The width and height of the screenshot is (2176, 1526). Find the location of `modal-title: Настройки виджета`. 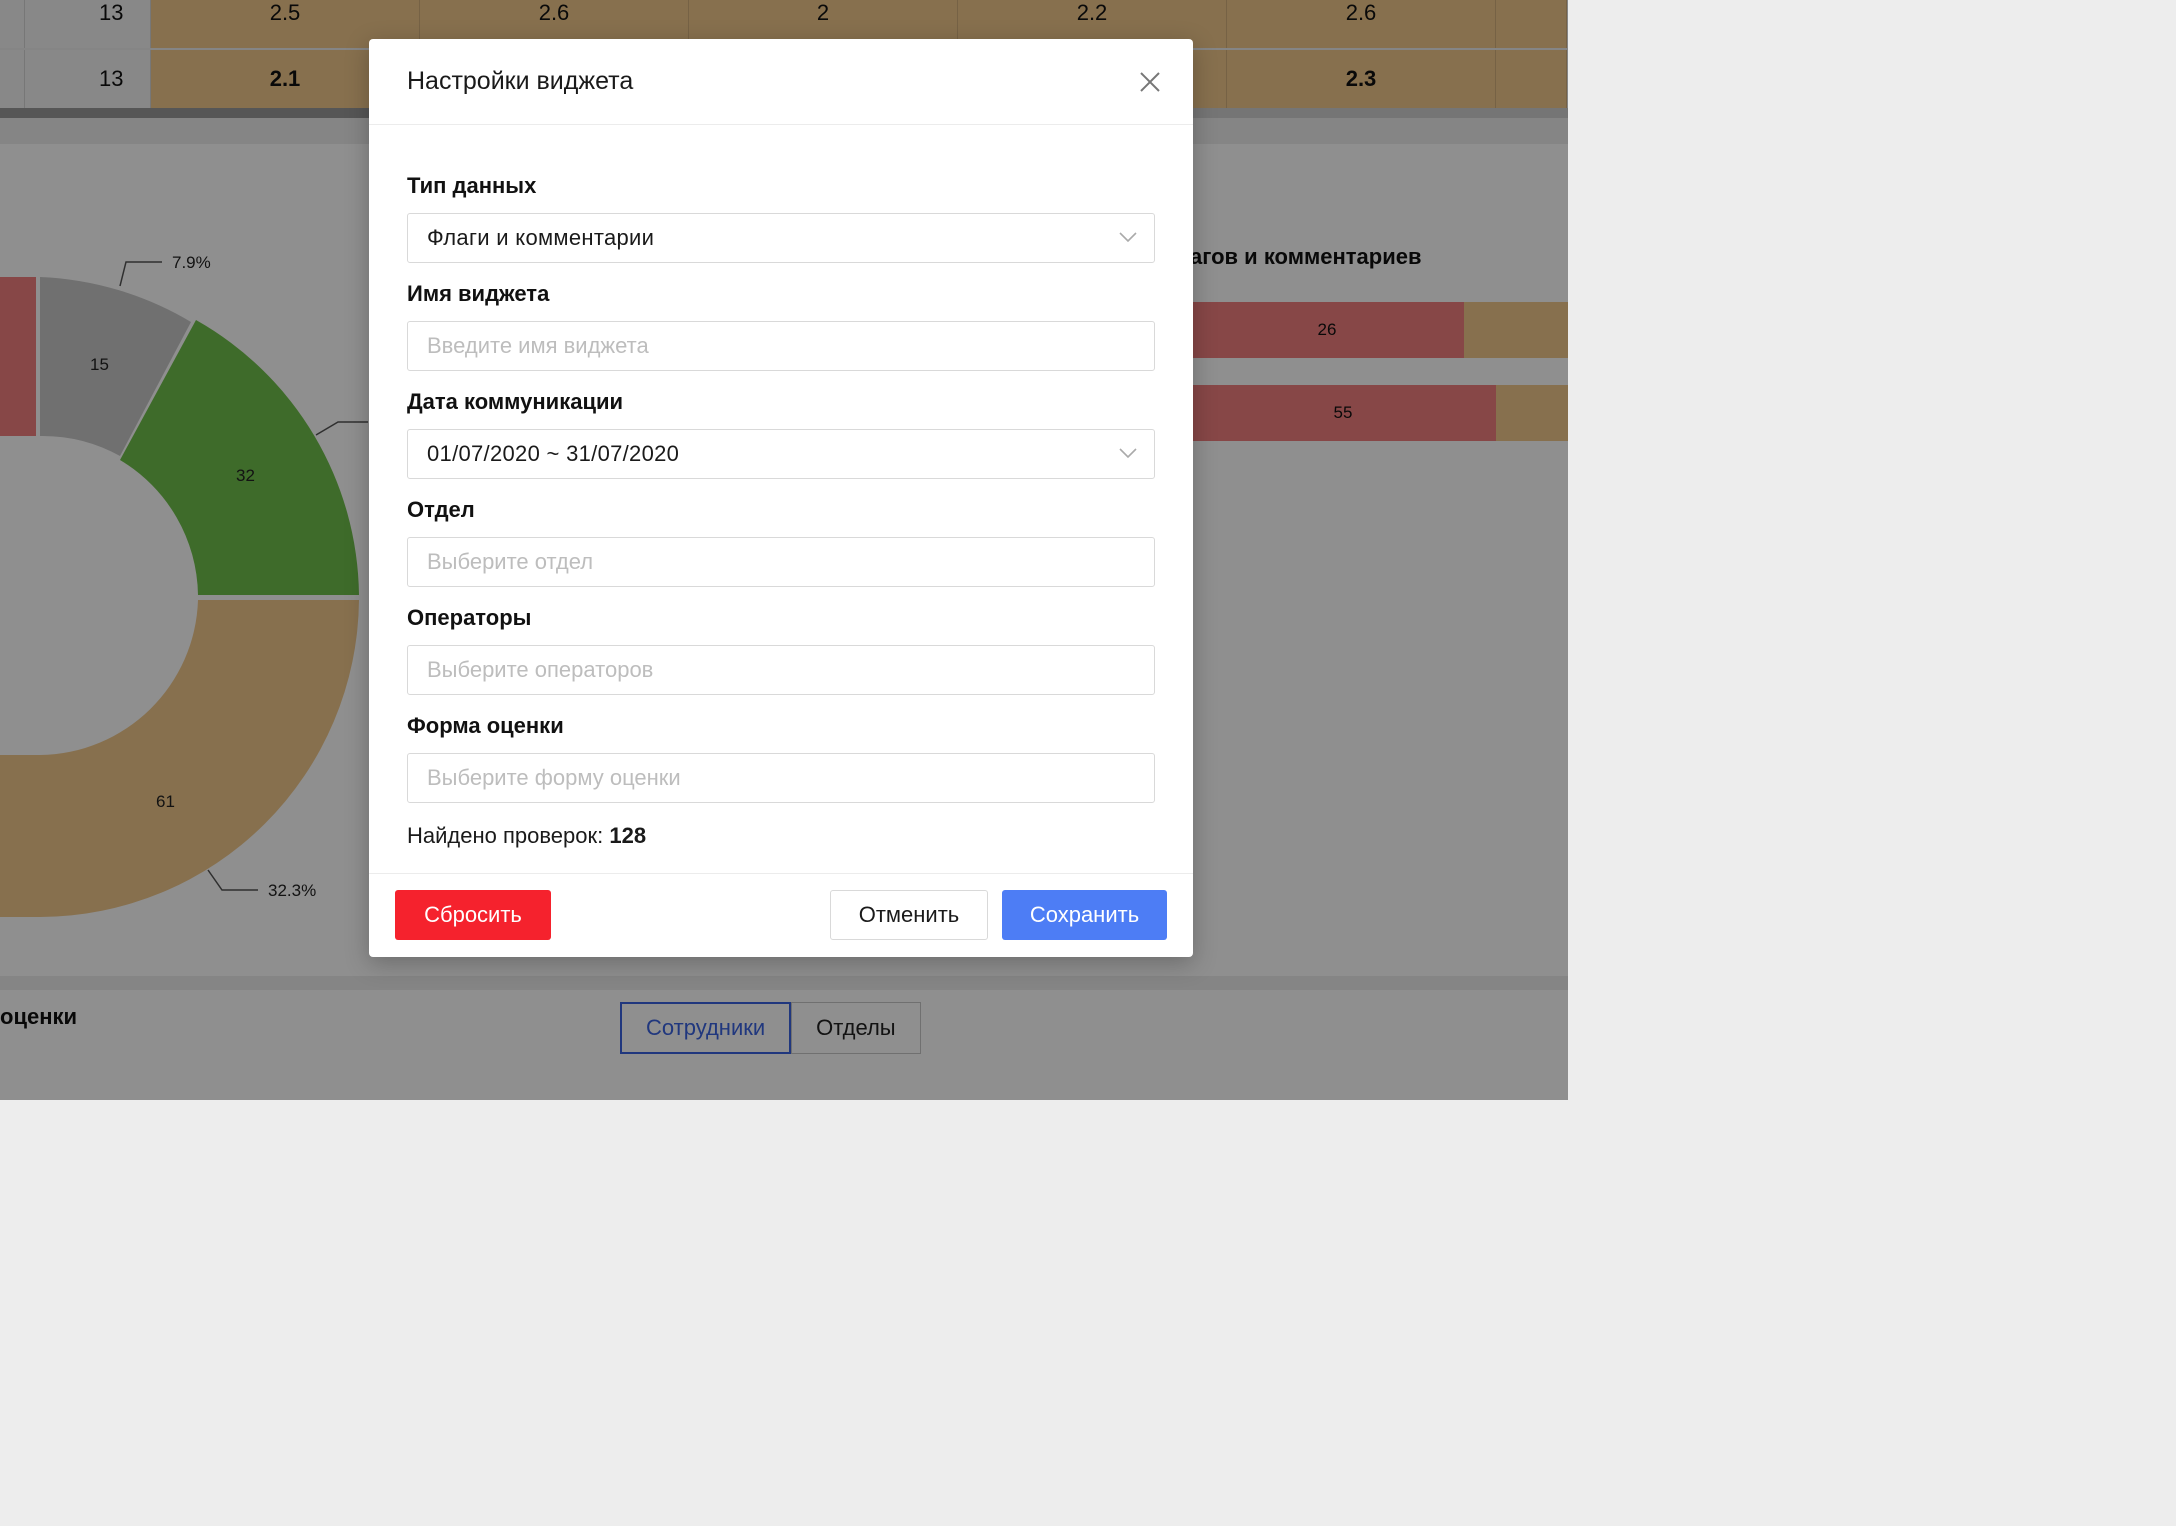

modal-title: Настройки виджета is located at coordinates (520, 81).